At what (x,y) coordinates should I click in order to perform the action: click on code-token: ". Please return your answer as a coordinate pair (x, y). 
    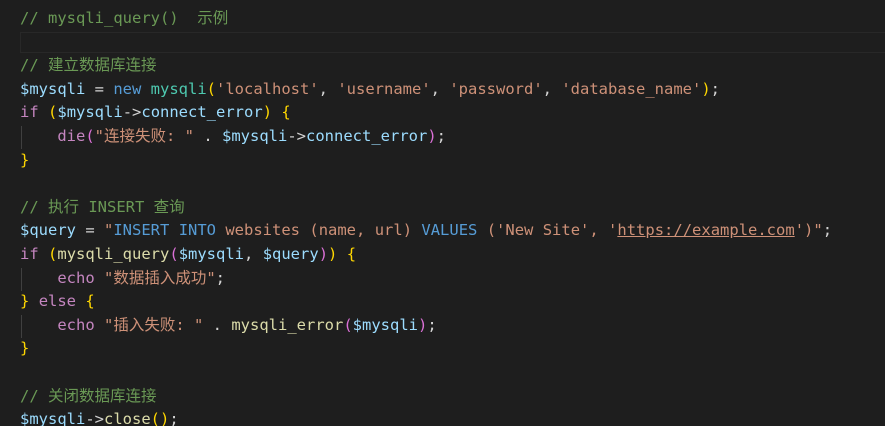
    Looking at the image, I should click on (109, 230).